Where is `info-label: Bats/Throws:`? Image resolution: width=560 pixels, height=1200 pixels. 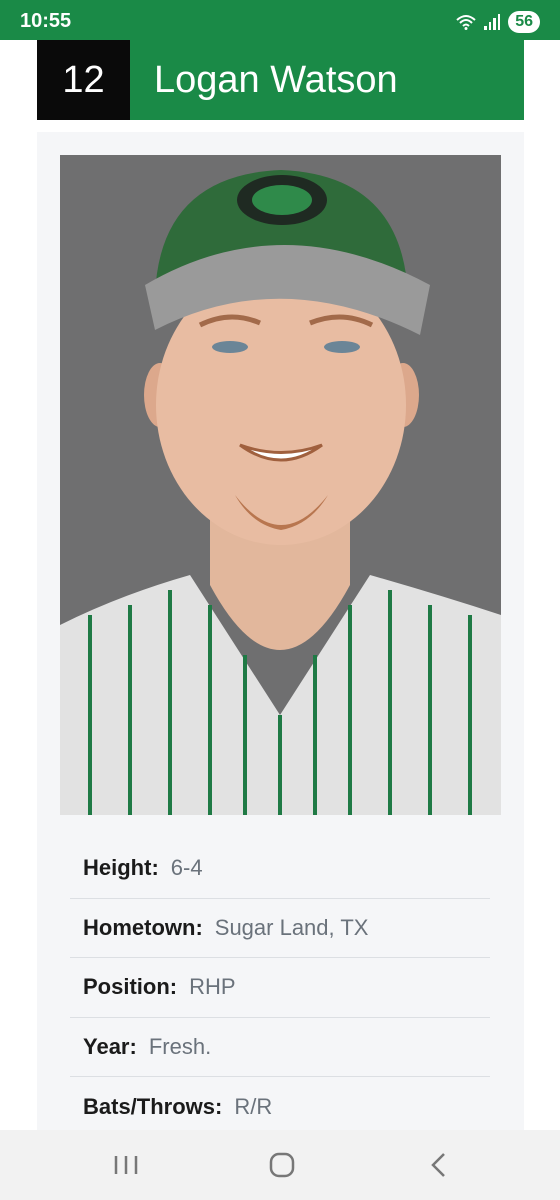
info-label: Bats/Throws: is located at coordinates (153, 1106).